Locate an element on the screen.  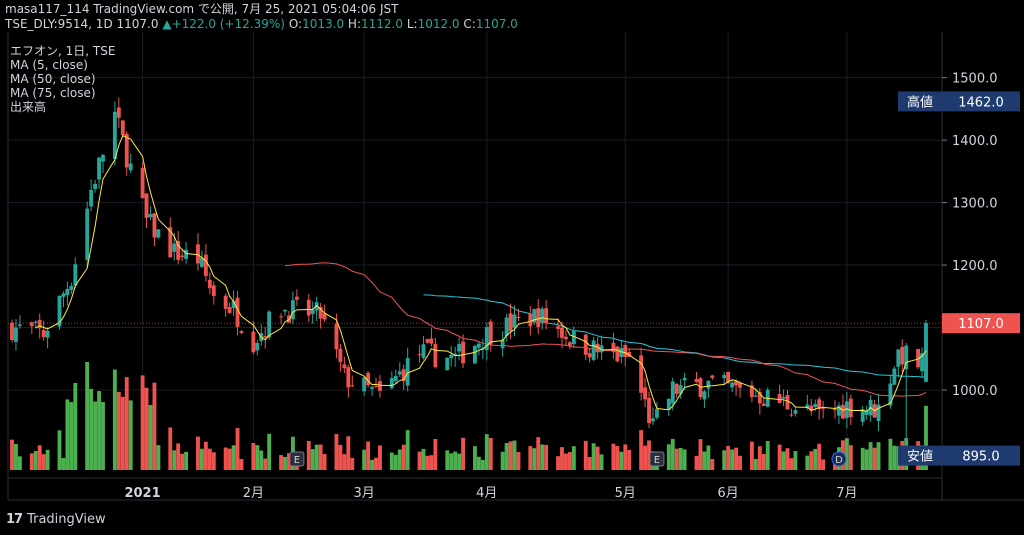
brand-name: TradingView is located at coordinates (66, 519).